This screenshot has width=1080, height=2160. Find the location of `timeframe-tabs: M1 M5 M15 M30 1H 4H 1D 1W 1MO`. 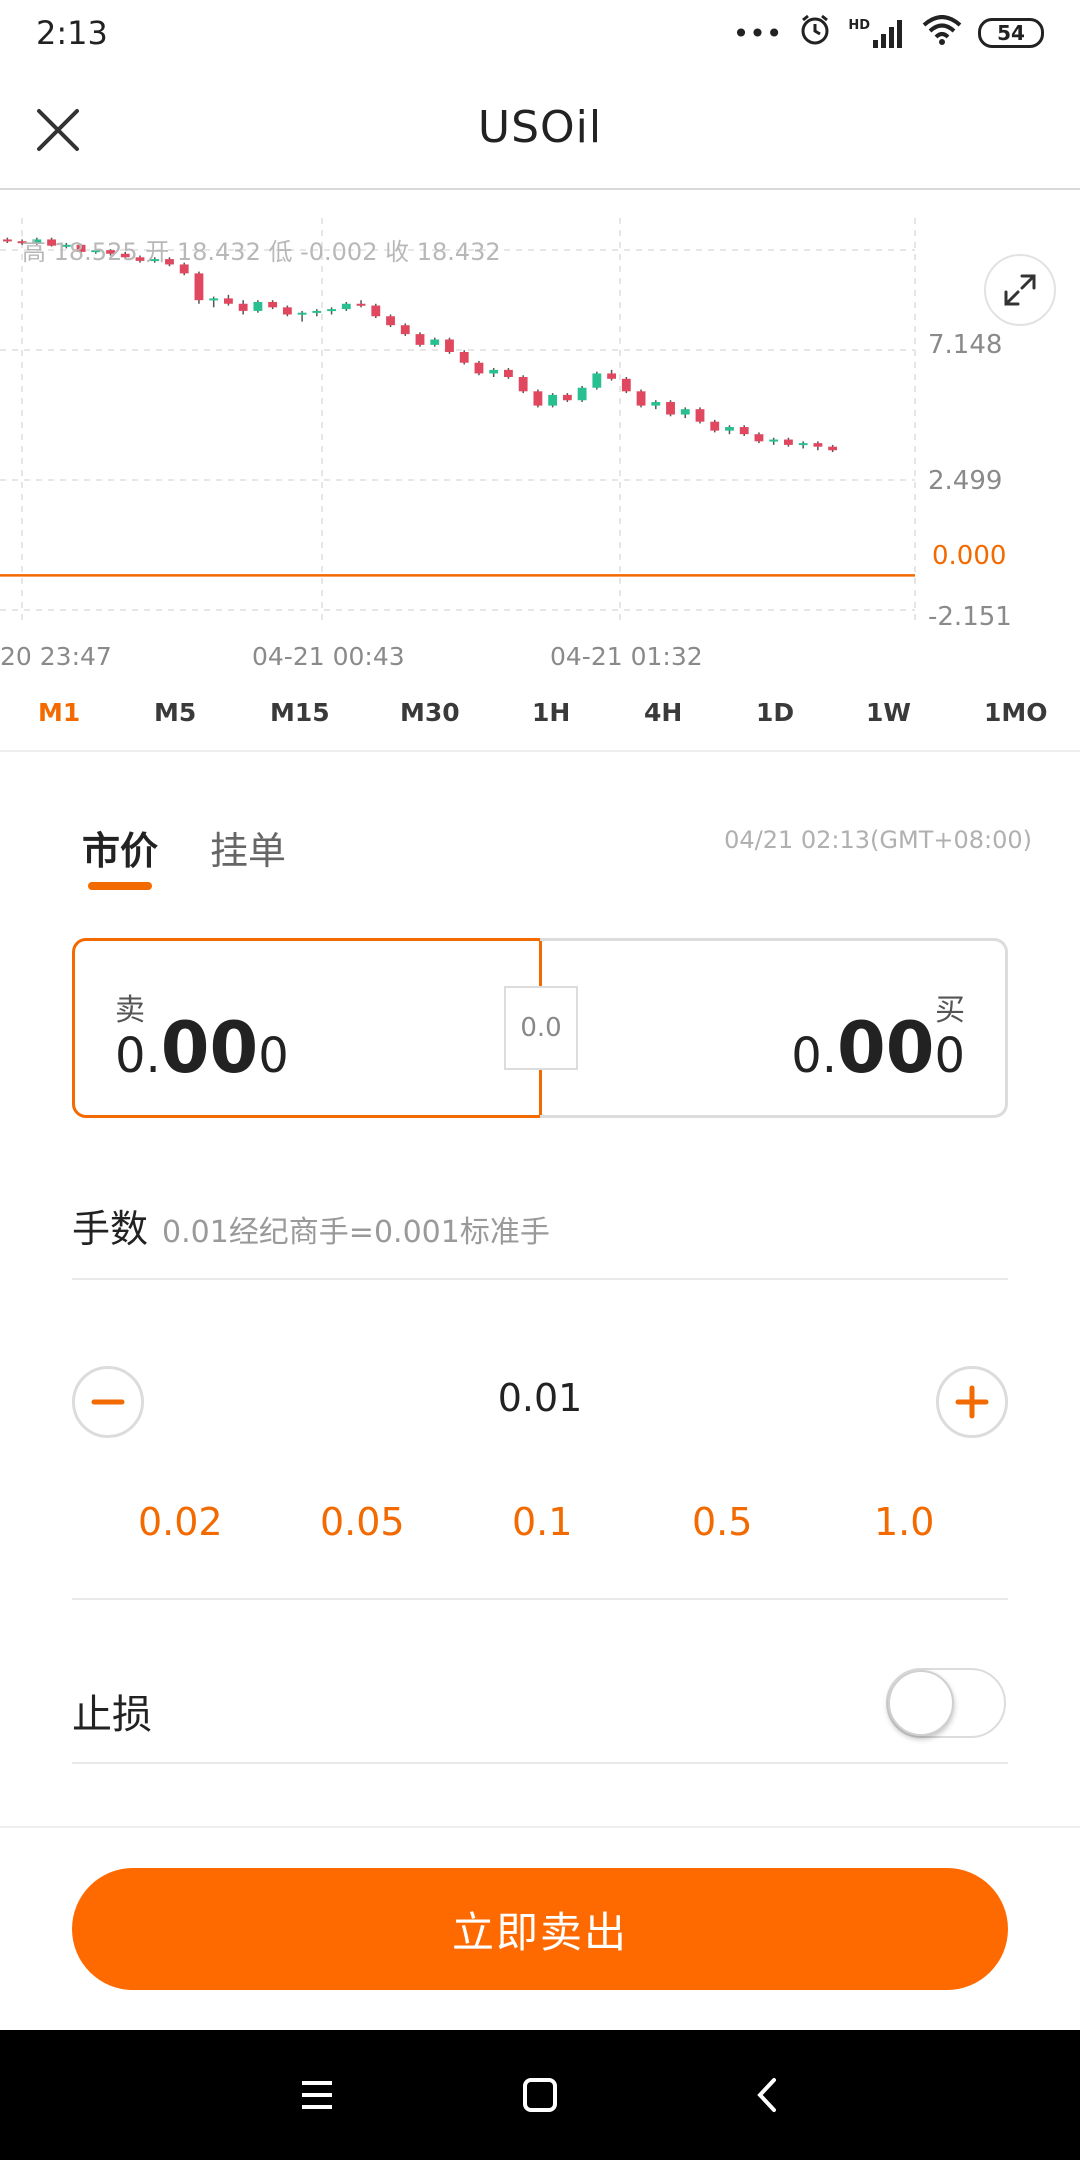

timeframe-tabs: M1 M5 M15 M30 1H 4H 1D 1W 1MO is located at coordinates (540, 721).